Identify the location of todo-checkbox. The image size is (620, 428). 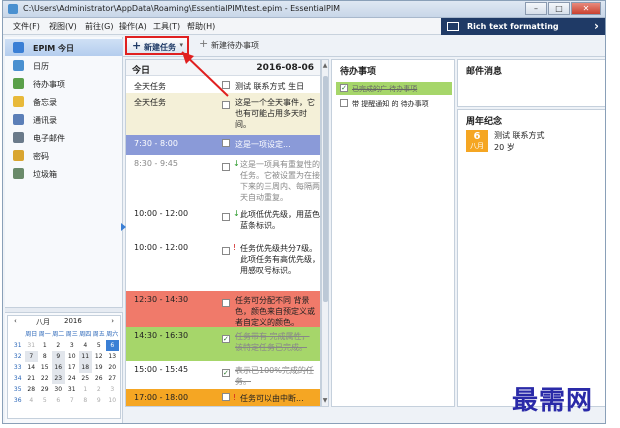
(344, 103).